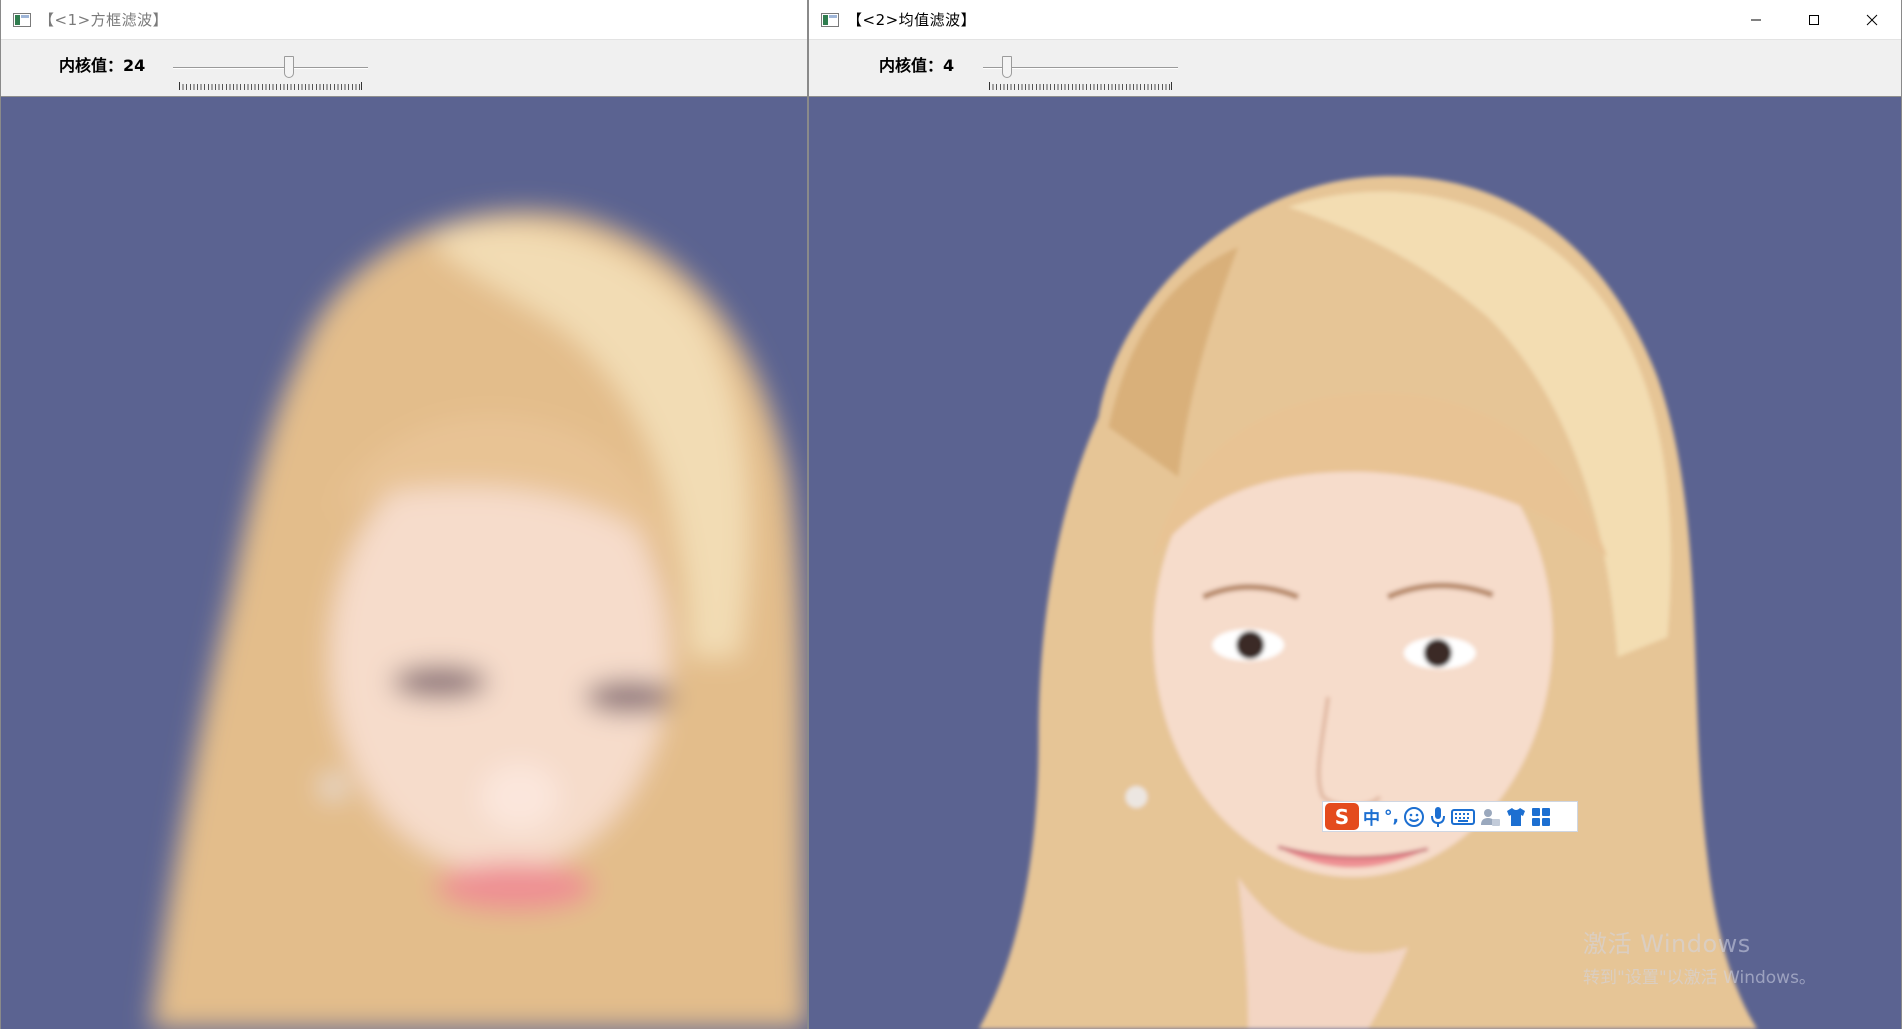 This screenshot has height=1029, width=1902. I want to click on window-title: 【<2>均值滤波】, so click(912, 20).